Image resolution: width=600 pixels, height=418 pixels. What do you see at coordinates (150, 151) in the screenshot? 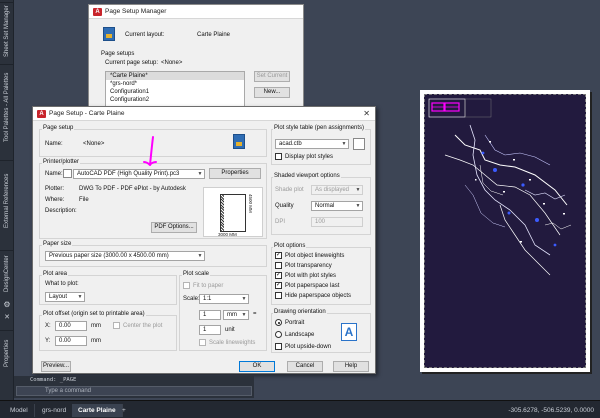
I see `pen-annotation-arrow` at bounding box center [150, 151].